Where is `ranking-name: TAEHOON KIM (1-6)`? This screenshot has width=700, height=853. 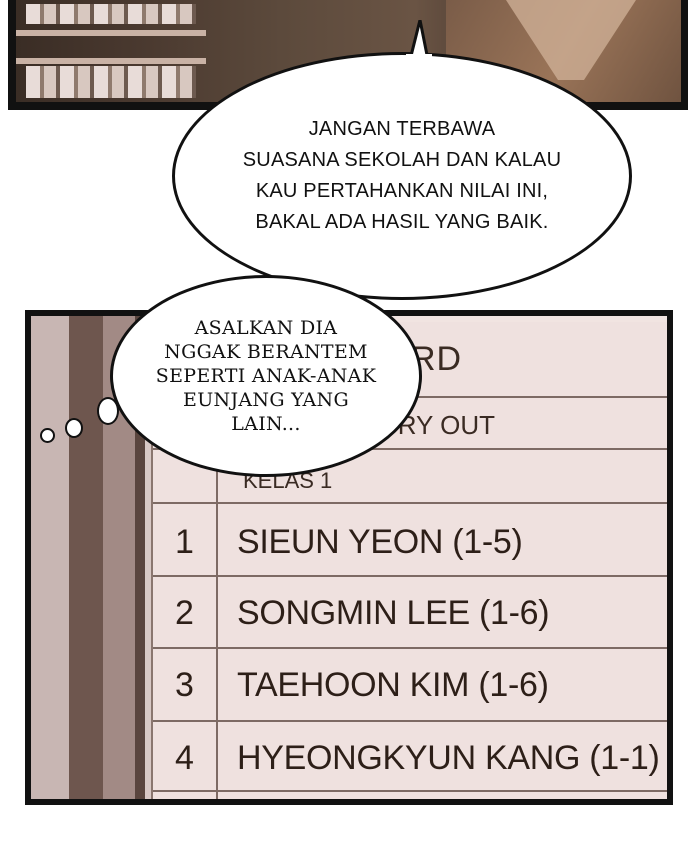 ranking-name: TAEHOON KIM (1-6) is located at coordinates (393, 685).